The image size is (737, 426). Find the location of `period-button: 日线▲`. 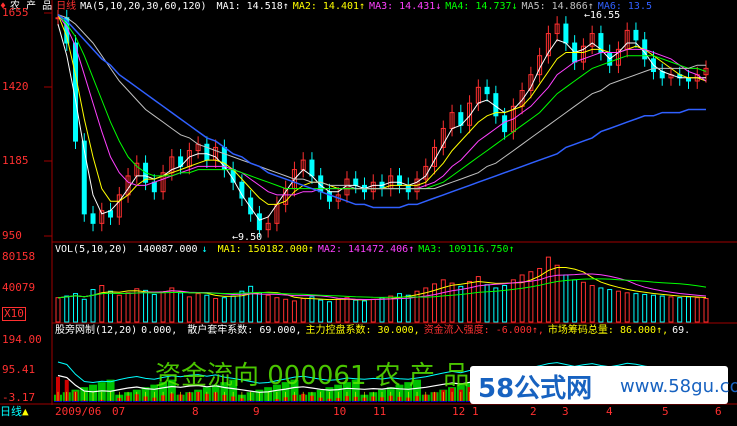

period-button: 日线▲ is located at coordinates (14, 412).